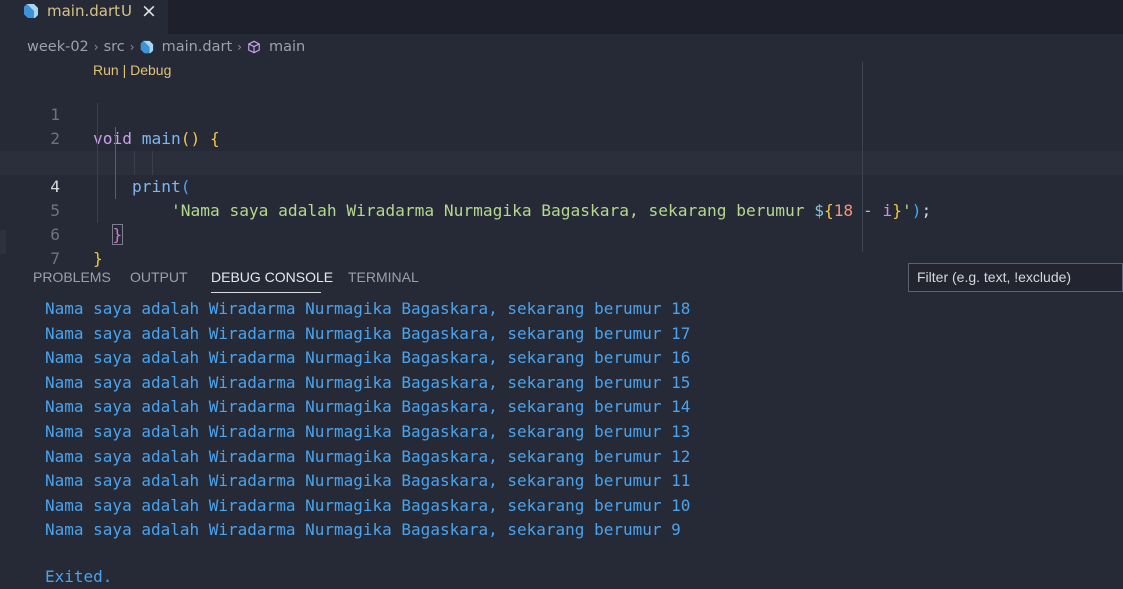  I want to click on code-line-7: 7, so click(561, 245).